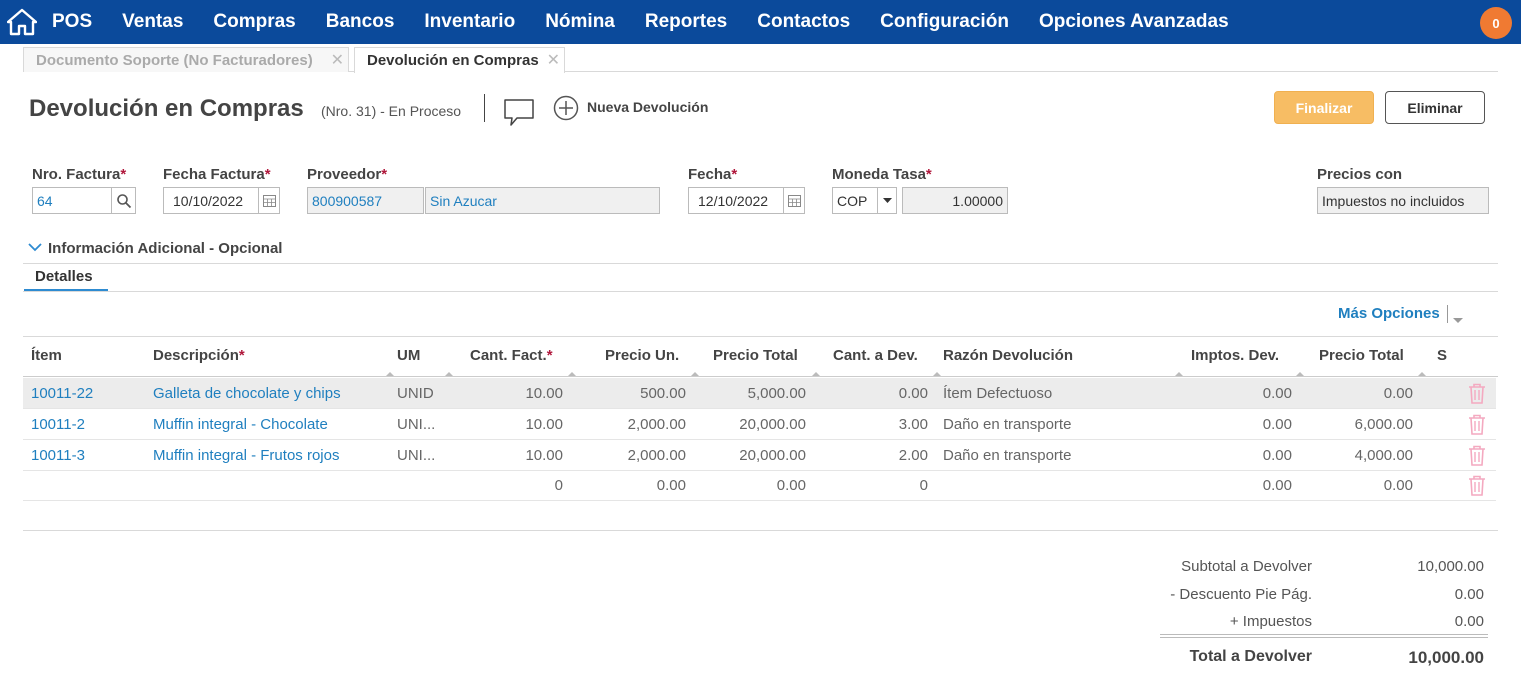  I want to click on tab-devolucion-compras: Devolución en Compras ✕, so click(459, 60).